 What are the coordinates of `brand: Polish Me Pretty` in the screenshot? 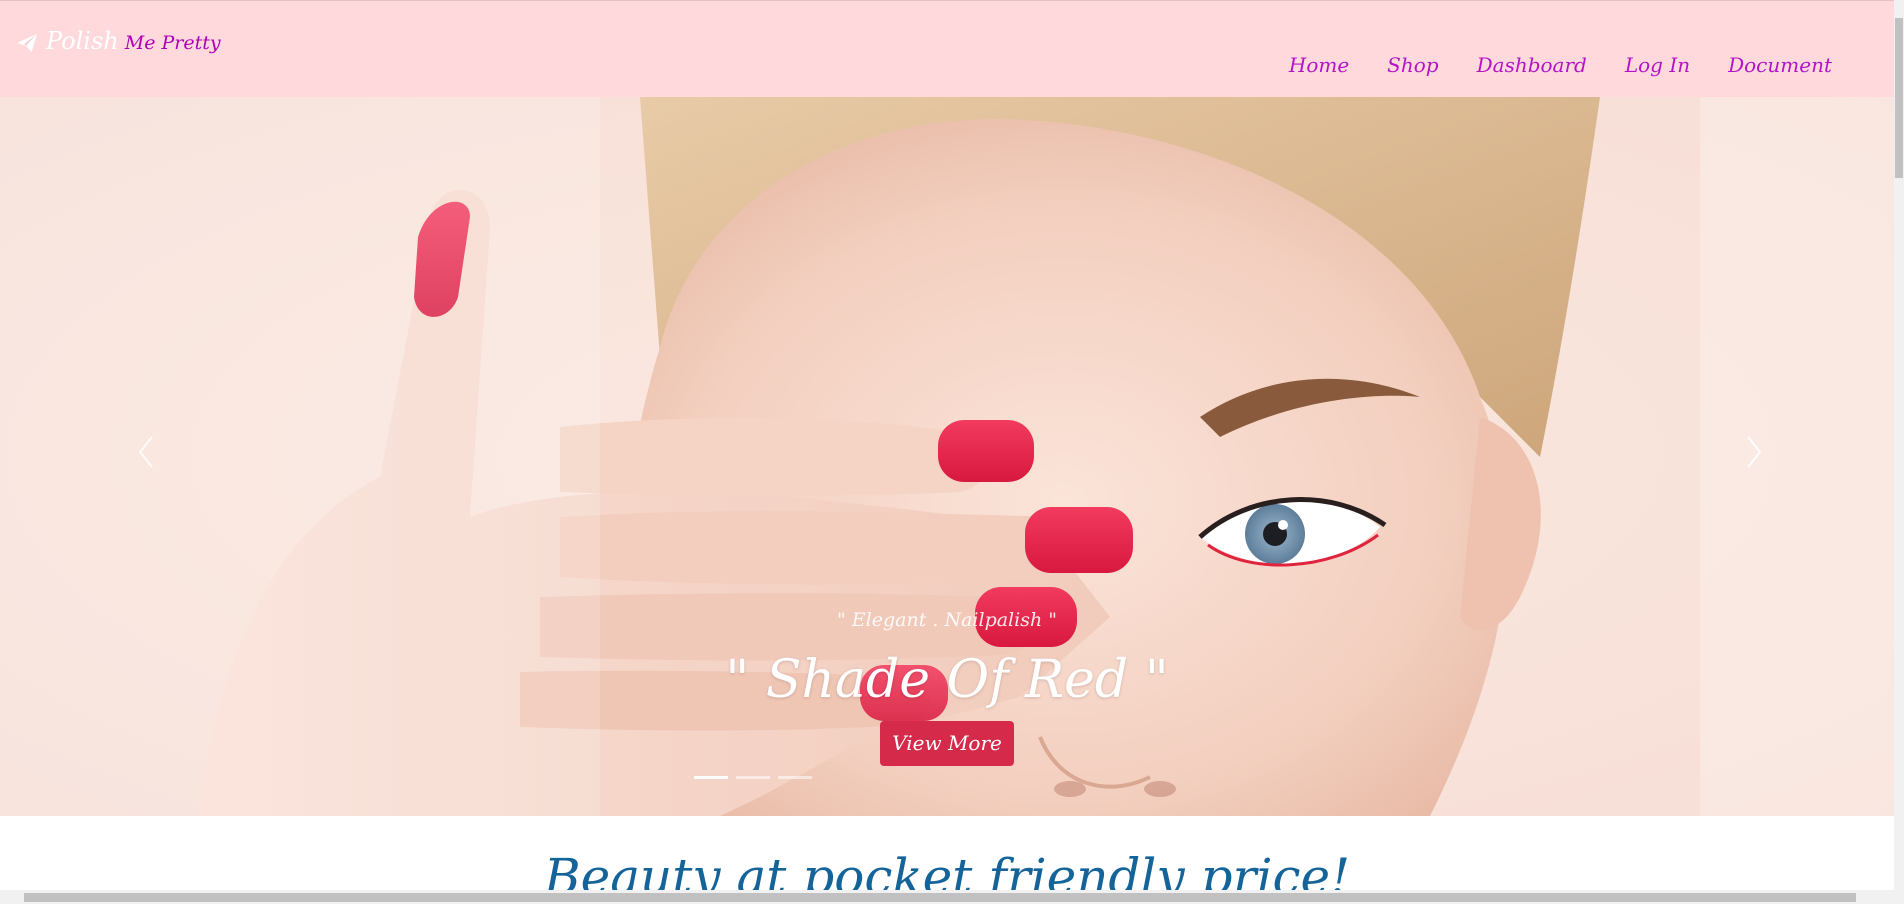 It's located at (118, 41).